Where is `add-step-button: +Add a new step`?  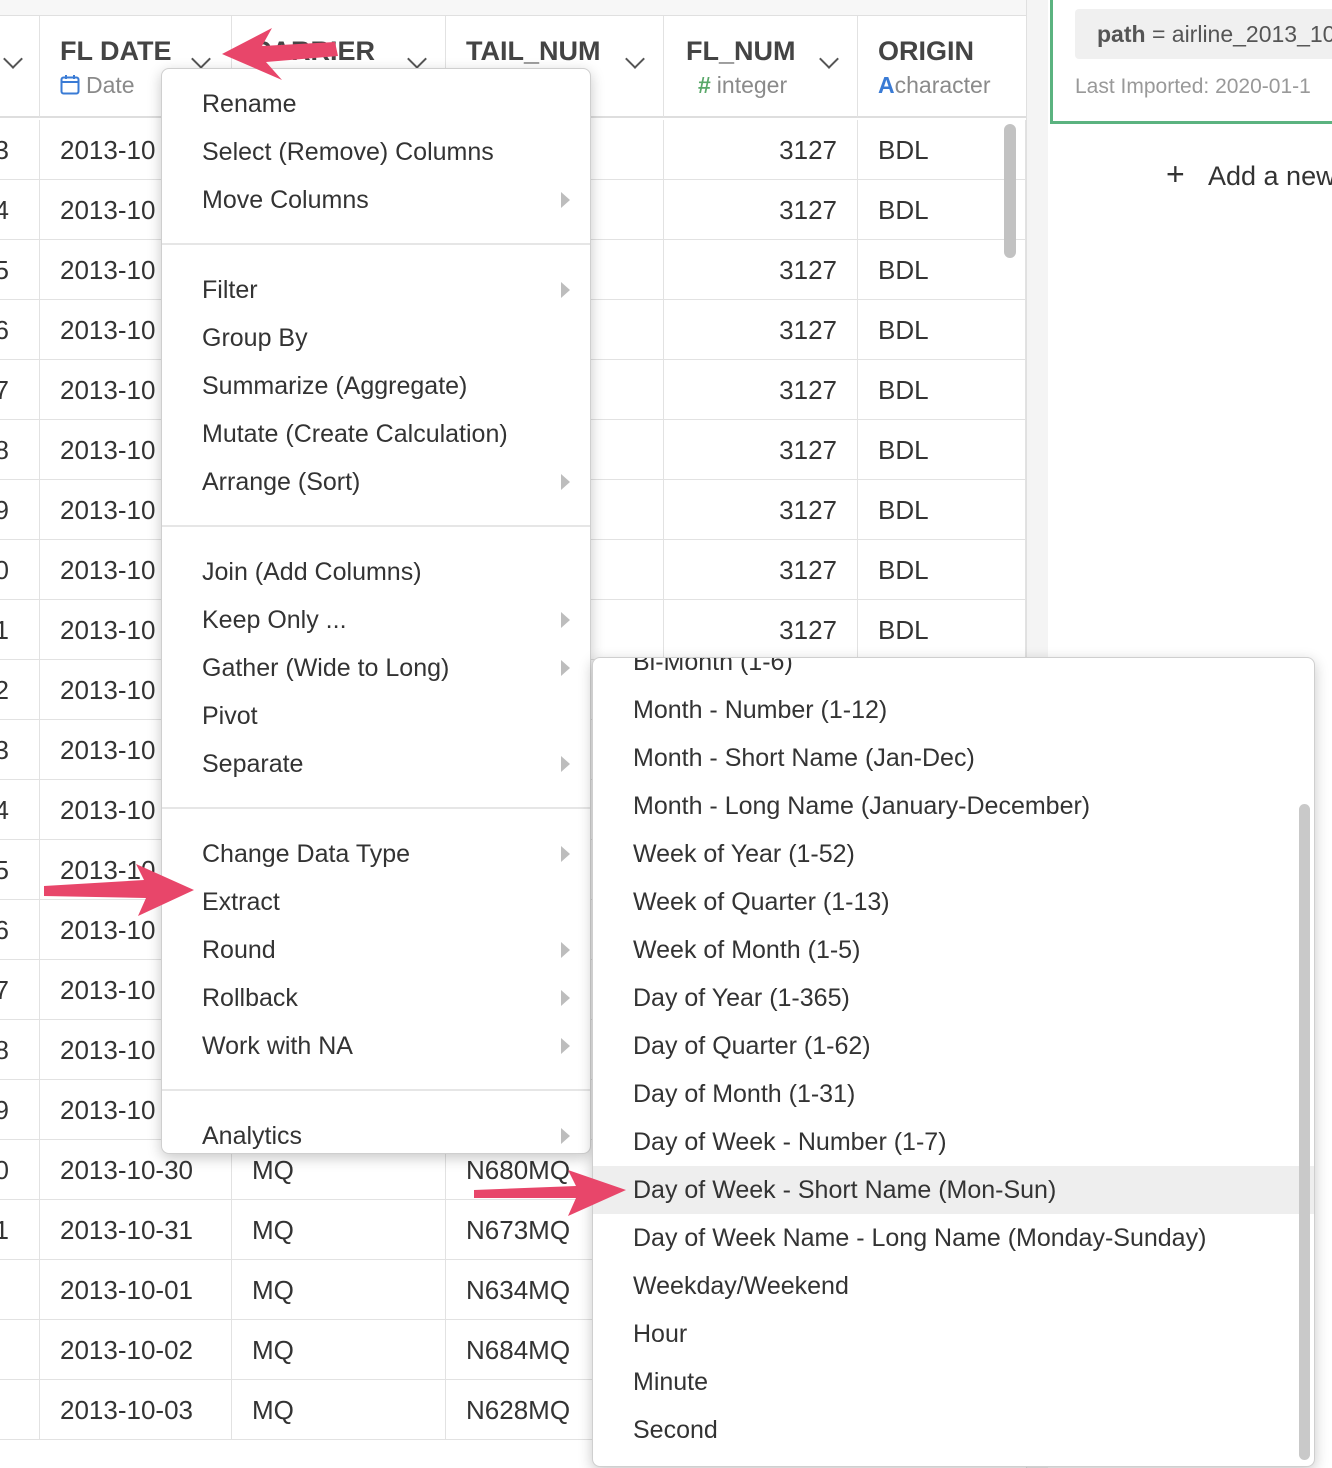 add-step-button: +Add a new step is located at coordinates (1249, 174).